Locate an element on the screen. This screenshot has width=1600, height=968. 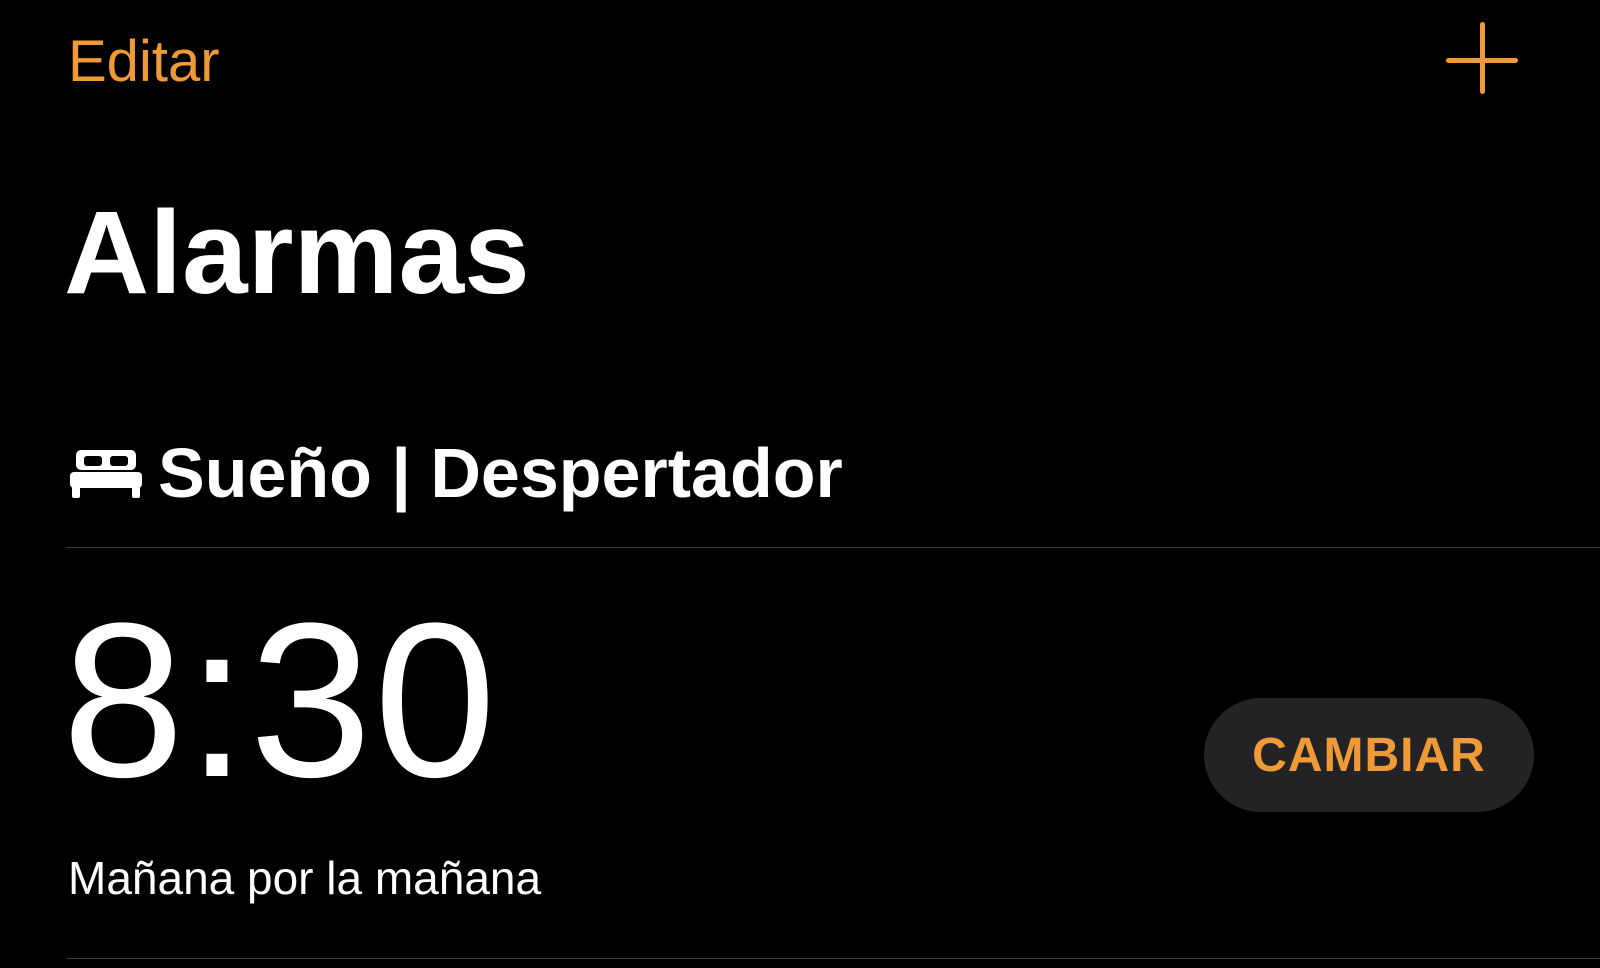
sleep-section-header: Sueño | Despertador is located at coordinates (456, 473).